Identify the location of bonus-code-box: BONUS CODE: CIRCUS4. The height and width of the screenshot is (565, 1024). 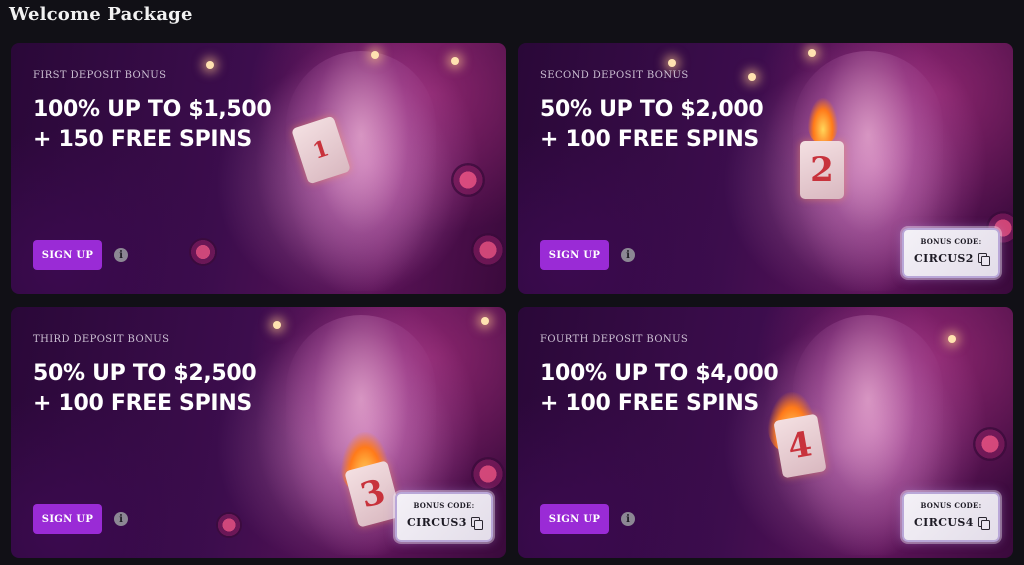
(951, 517).